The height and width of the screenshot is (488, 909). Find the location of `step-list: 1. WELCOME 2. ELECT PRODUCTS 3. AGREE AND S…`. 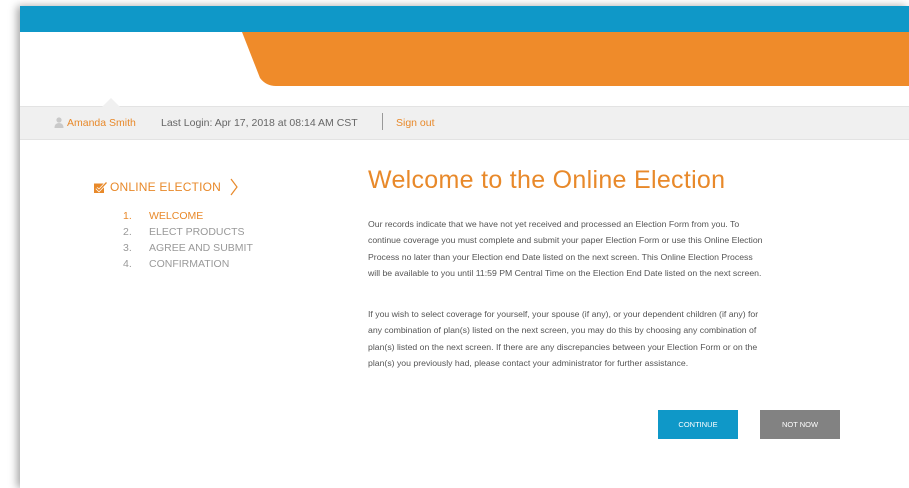

step-list: 1. WELCOME 2. ELECT PRODUCTS 3. AGREE AND S… is located at coordinates (188, 240).